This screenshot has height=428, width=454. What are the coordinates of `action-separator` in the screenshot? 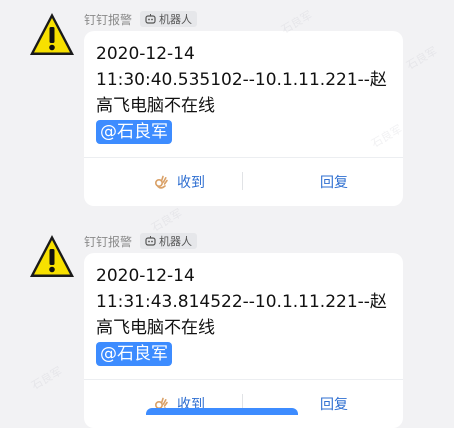 It's located at (242, 181).